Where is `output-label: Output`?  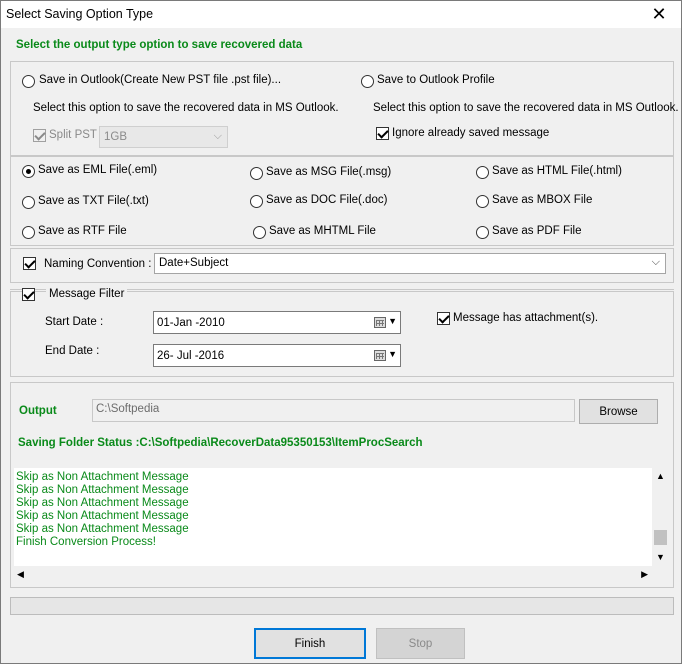 output-label: Output is located at coordinates (38, 411).